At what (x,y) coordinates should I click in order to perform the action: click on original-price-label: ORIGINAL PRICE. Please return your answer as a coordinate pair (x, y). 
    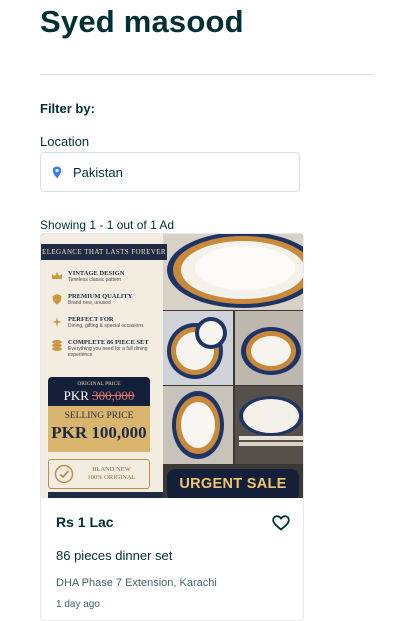
    Looking at the image, I should click on (99, 384).